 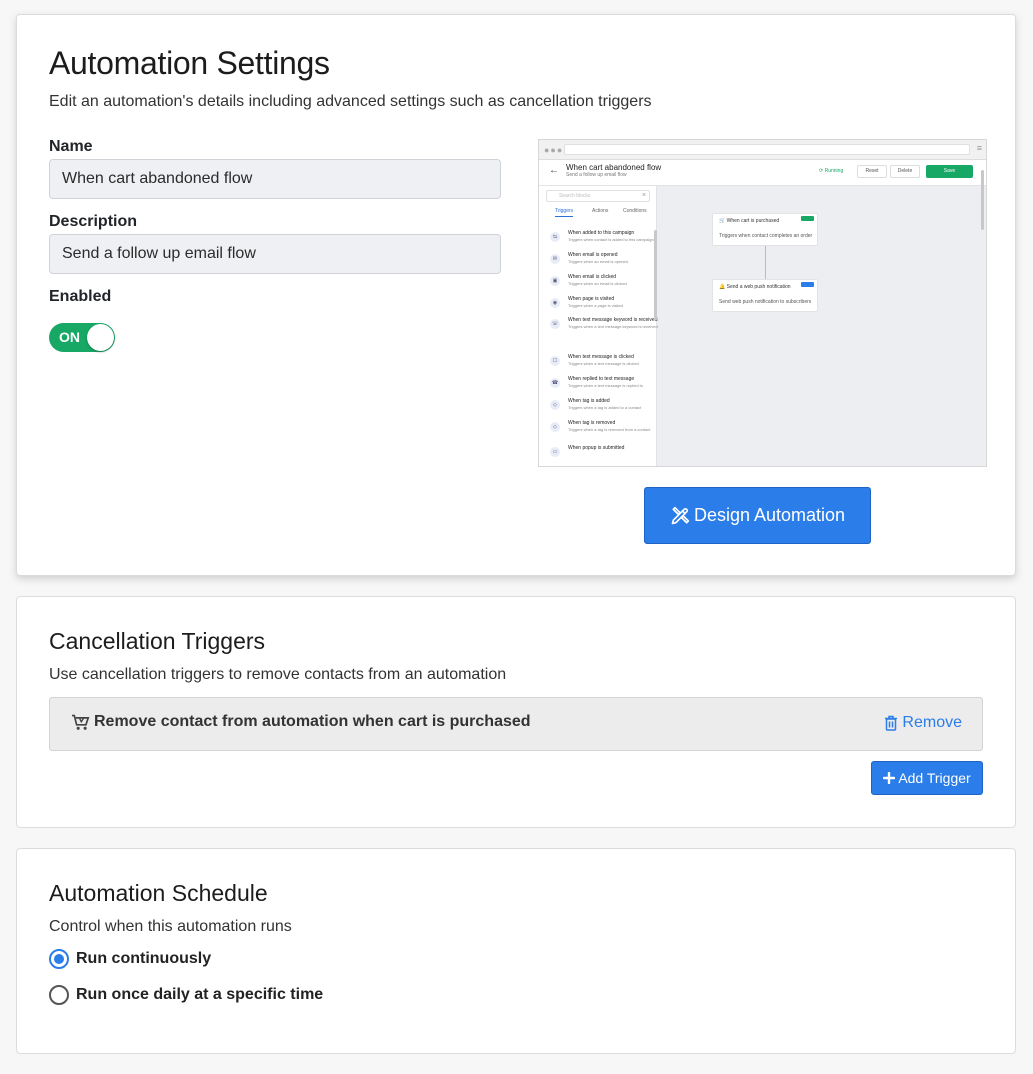 I want to click on preview-node1-desc: Triggers when contact completes an order, so click(x=766, y=236).